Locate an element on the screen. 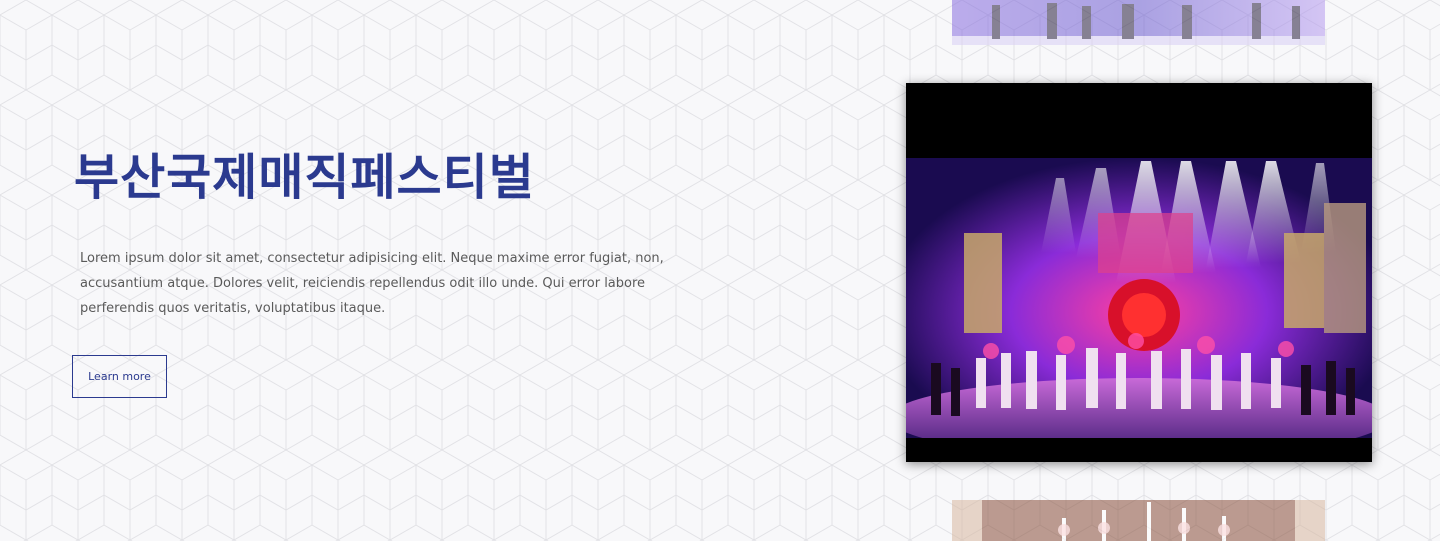 Image resolution: width=1440 pixels, height=541 pixels. gallery-thumbnail-top is located at coordinates (1138, 22).